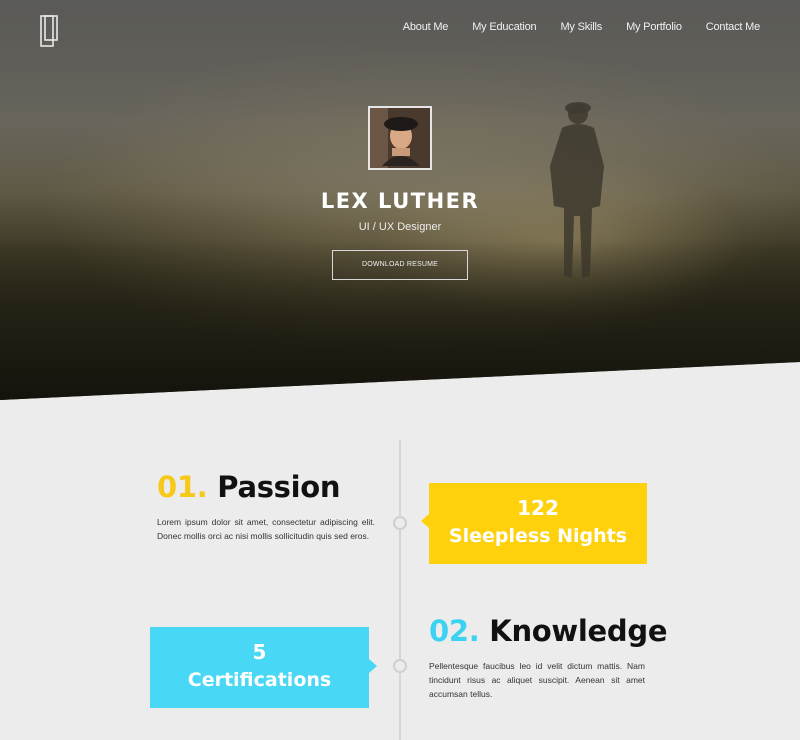  What do you see at coordinates (279, 487) in the screenshot?
I see `timeline-item-heading-1: Passion` at bounding box center [279, 487].